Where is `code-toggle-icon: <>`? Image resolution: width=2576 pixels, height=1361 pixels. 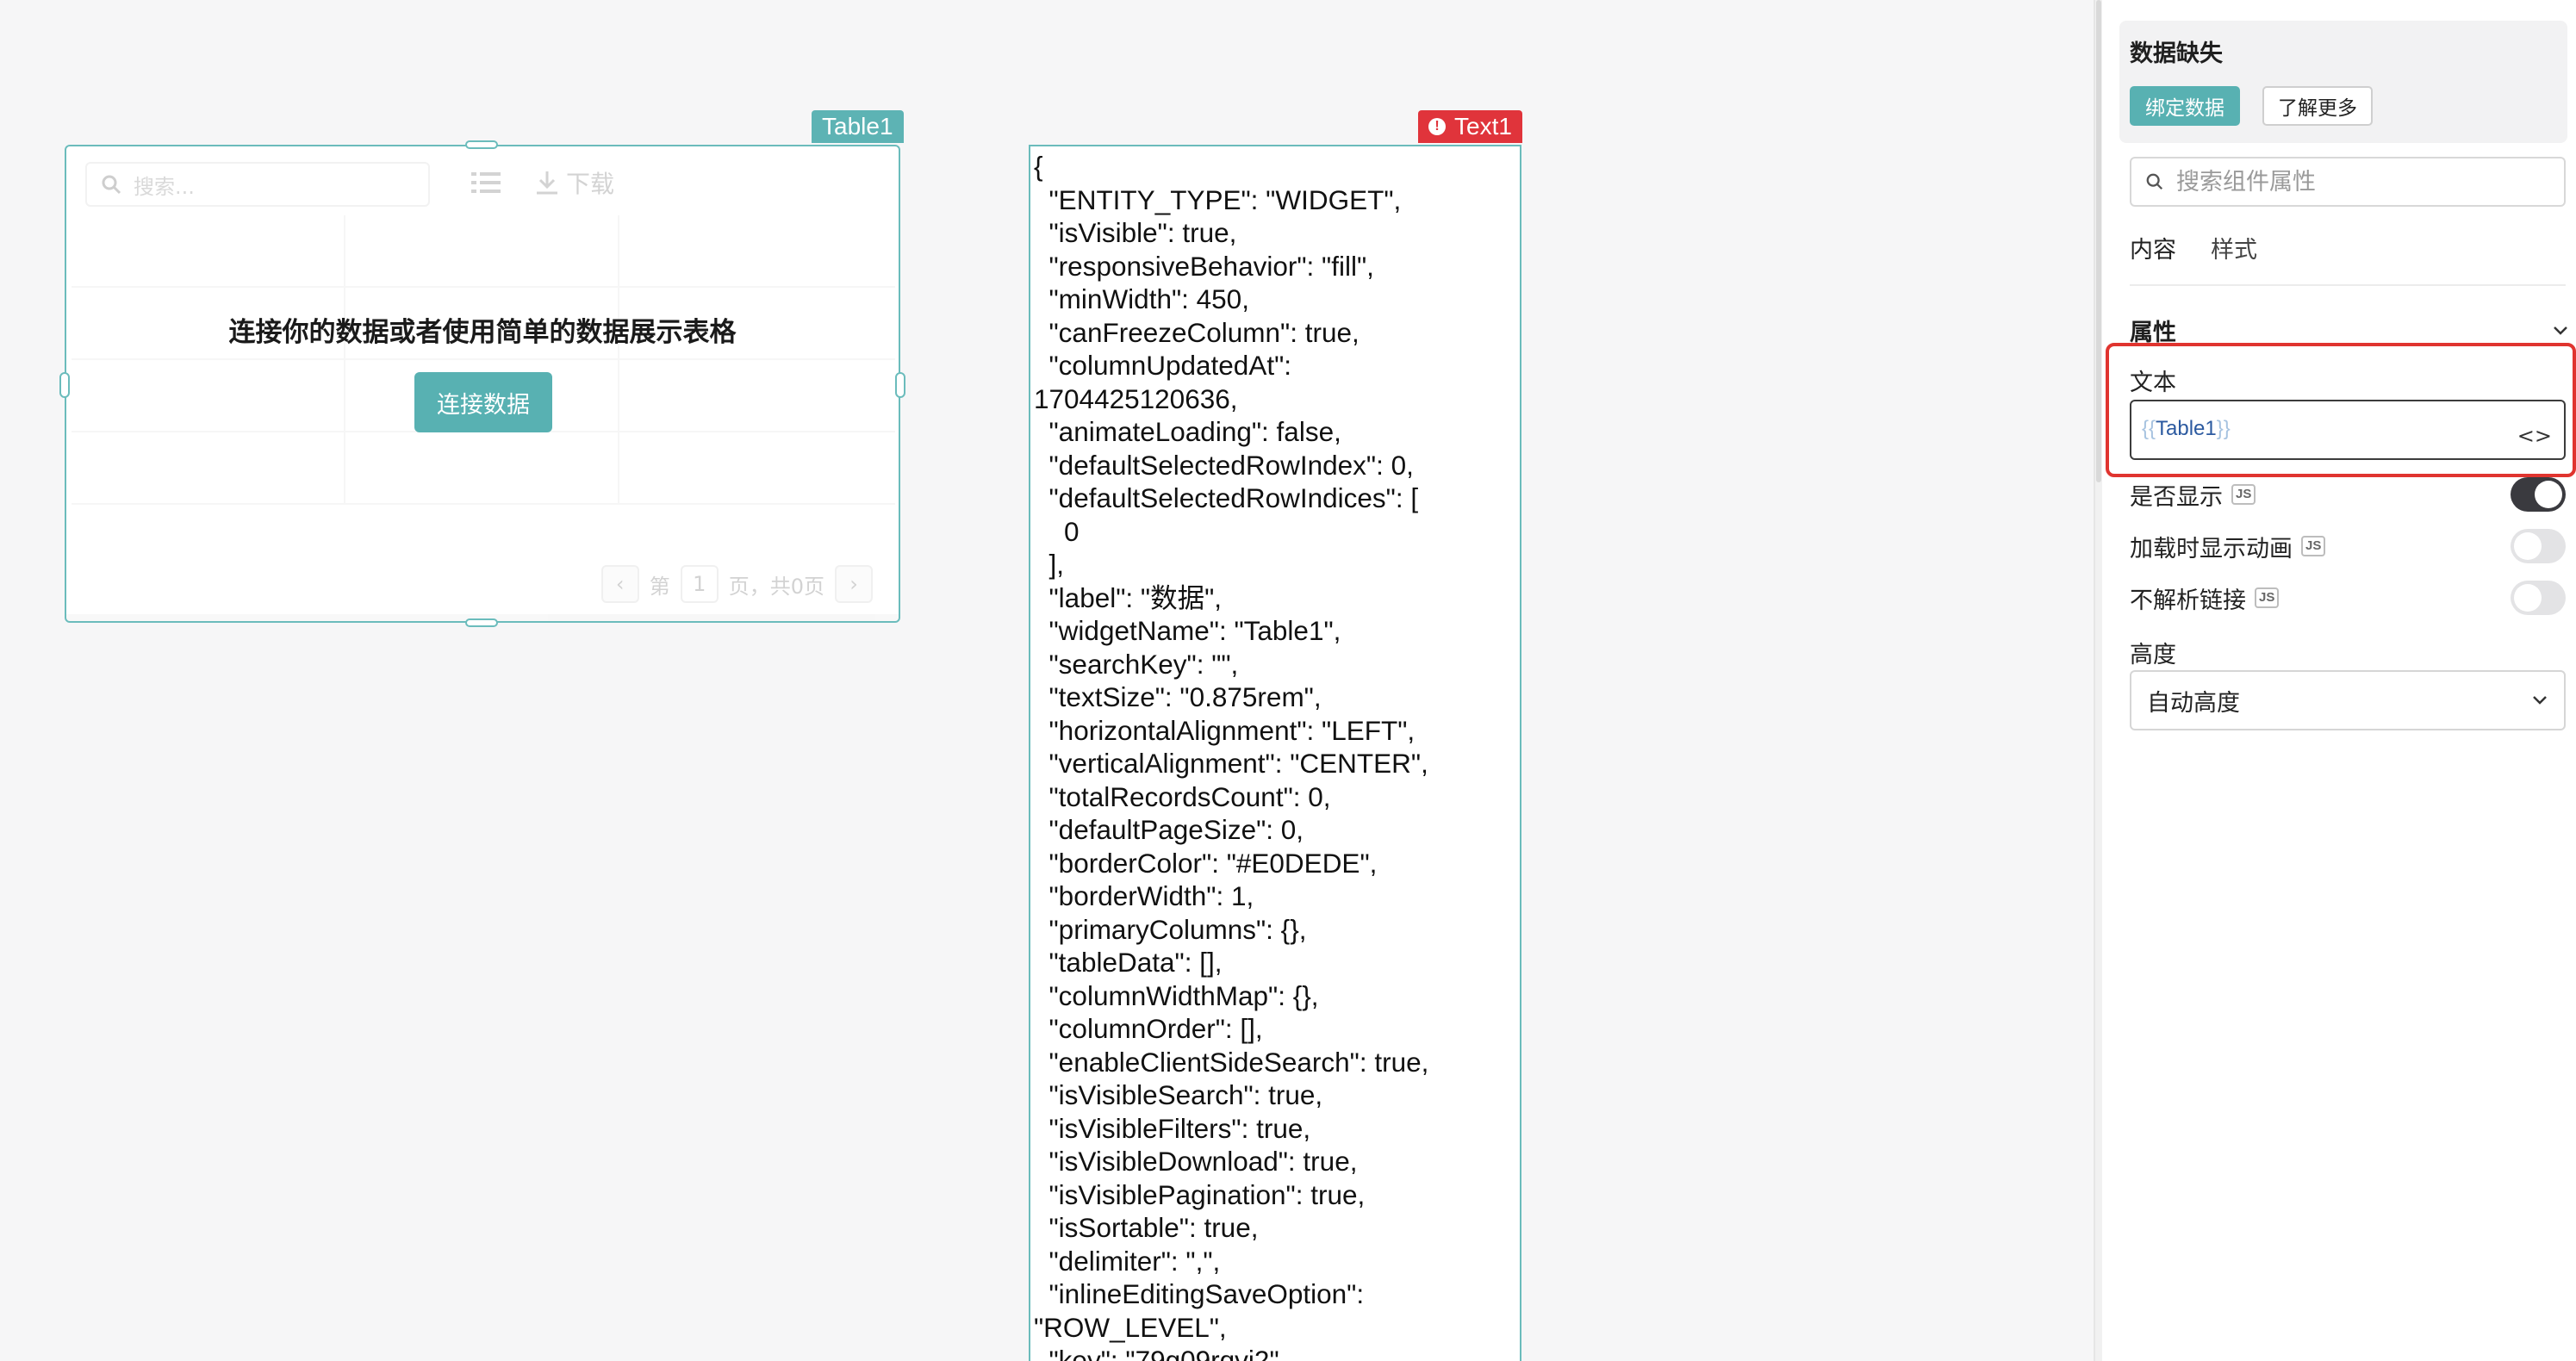
code-toggle-icon: <> is located at coordinates (2535, 436).